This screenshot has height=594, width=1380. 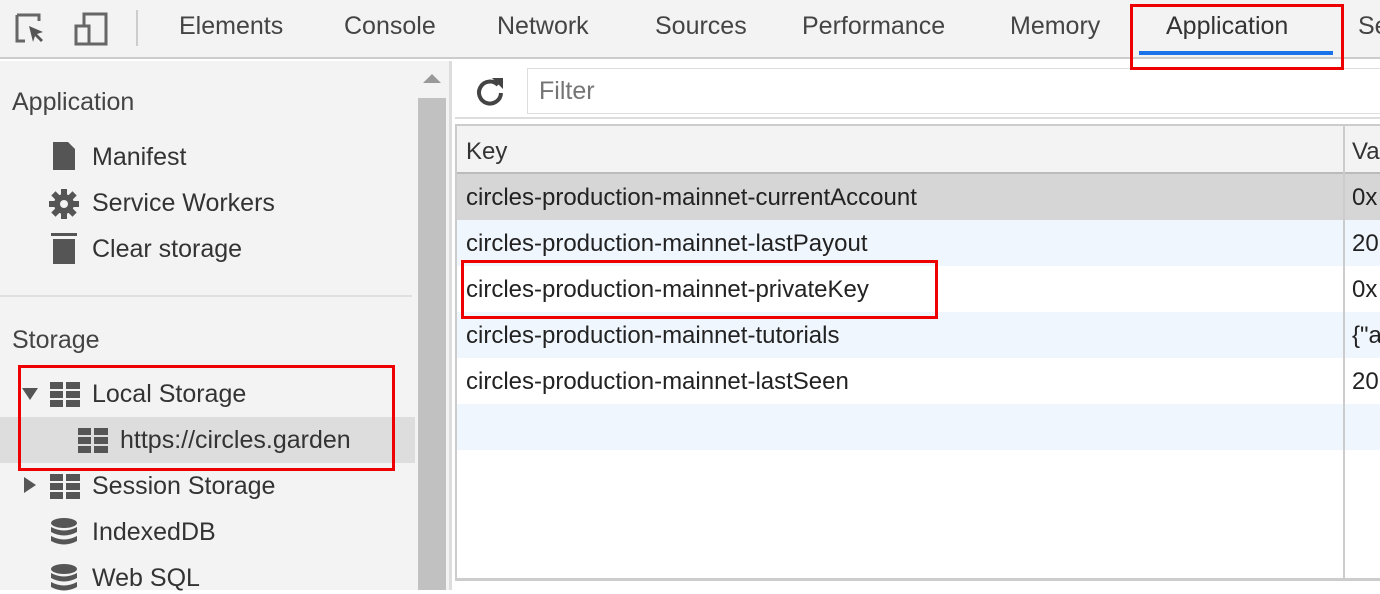 I want to click on table-header: Key Va, so click(x=918, y=150).